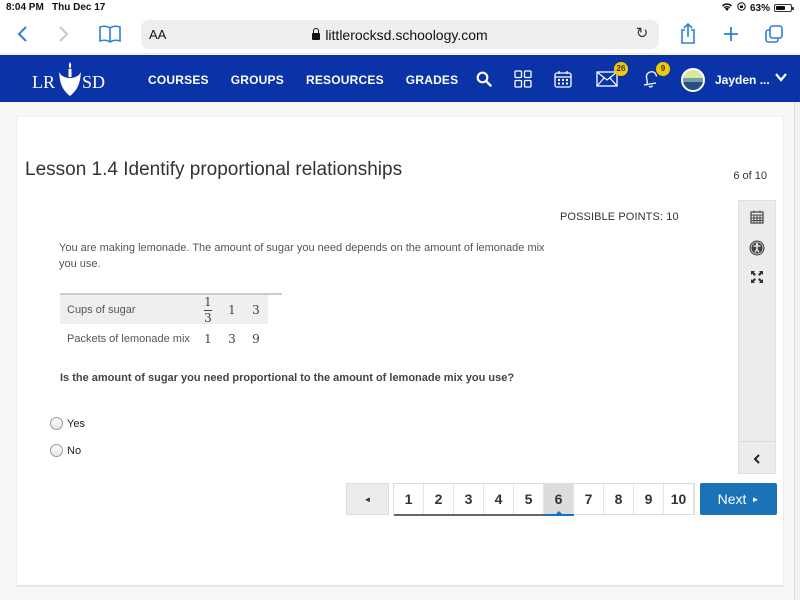 The height and width of the screenshot is (600, 800). What do you see at coordinates (642, 34) in the screenshot?
I see `reload-icon: ↻` at bounding box center [642, 34].